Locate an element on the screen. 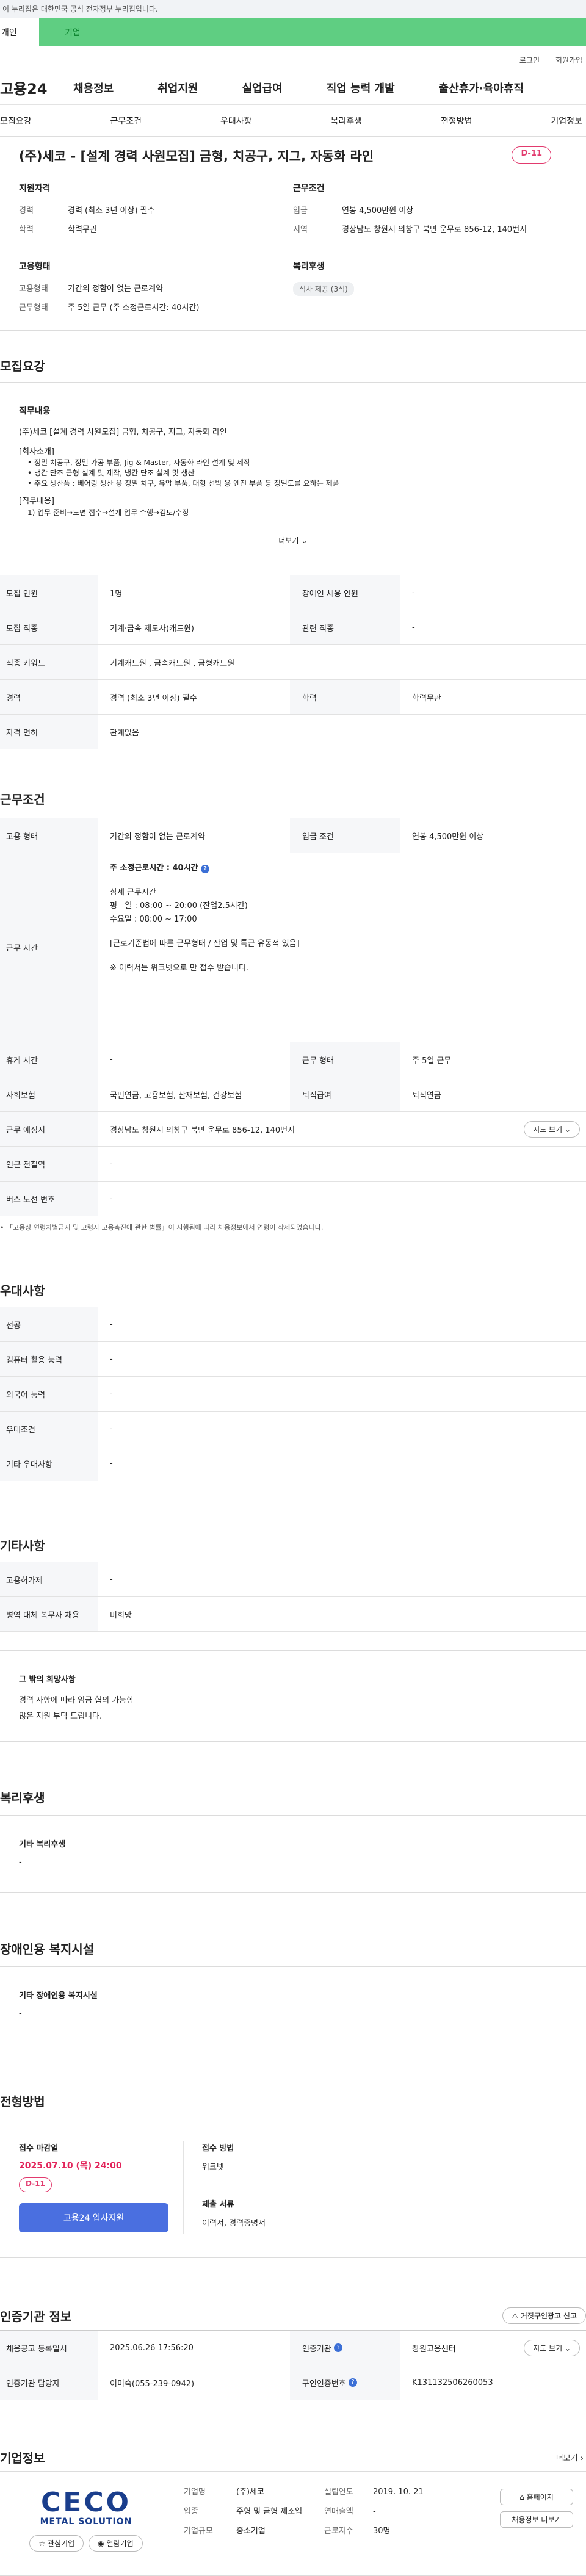 This screenshot has width=586, height=2576. wish-line: 많은 지원 부탁 드립니다. is located at coordinates (61, 1716).